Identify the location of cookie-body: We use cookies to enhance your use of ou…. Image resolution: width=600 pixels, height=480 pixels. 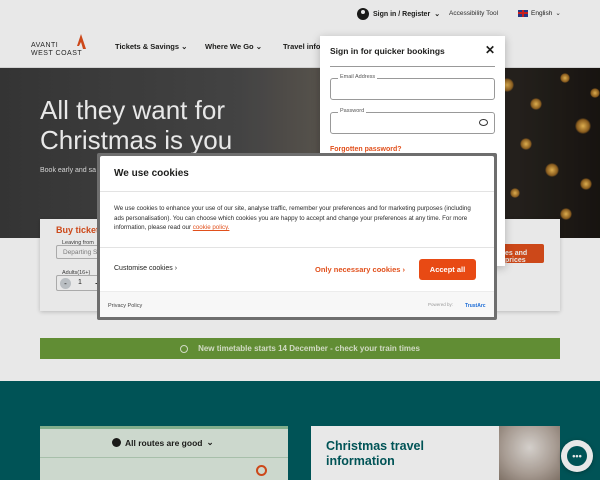
(297, 218).